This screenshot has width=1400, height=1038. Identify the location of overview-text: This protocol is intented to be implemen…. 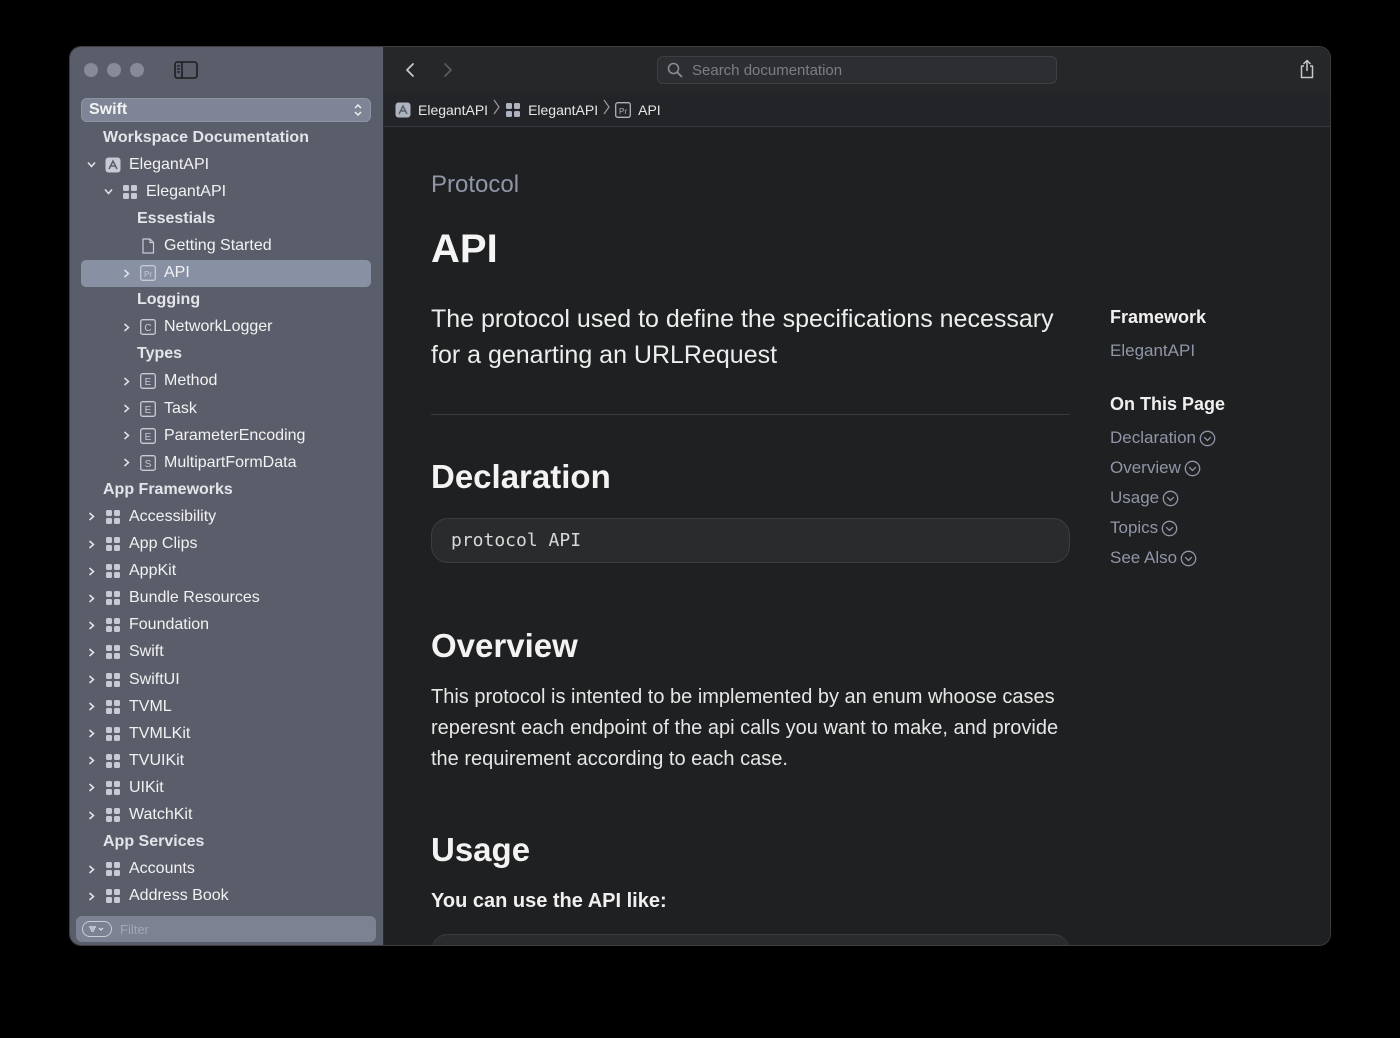
(745, 728).